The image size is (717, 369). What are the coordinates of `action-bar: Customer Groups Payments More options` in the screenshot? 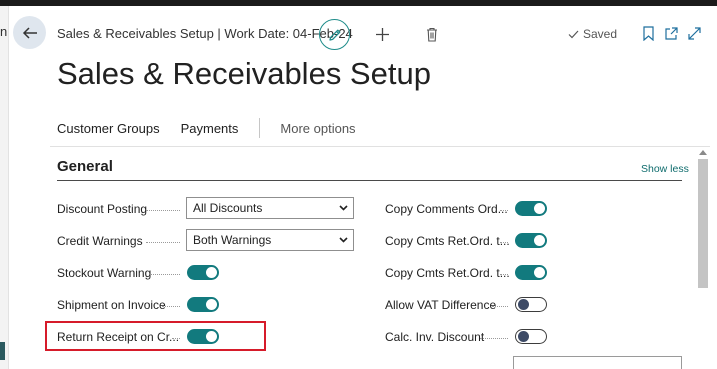 It's located at (217, 128).